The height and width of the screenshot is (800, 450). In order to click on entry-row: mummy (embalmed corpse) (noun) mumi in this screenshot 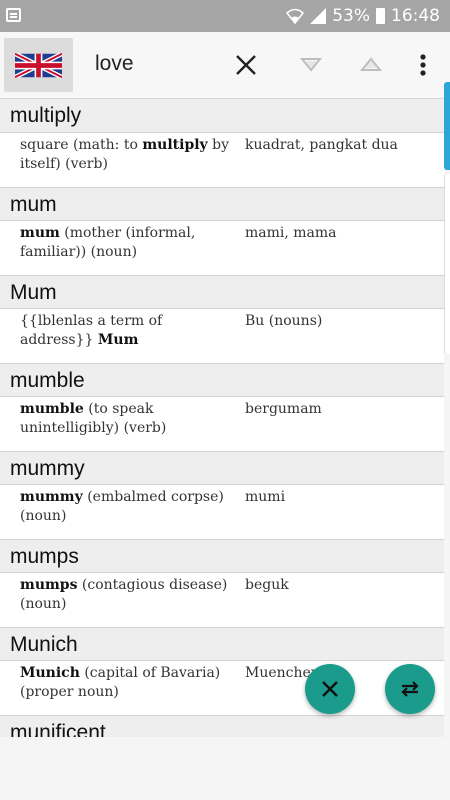, I will do `click(222, 512)`.